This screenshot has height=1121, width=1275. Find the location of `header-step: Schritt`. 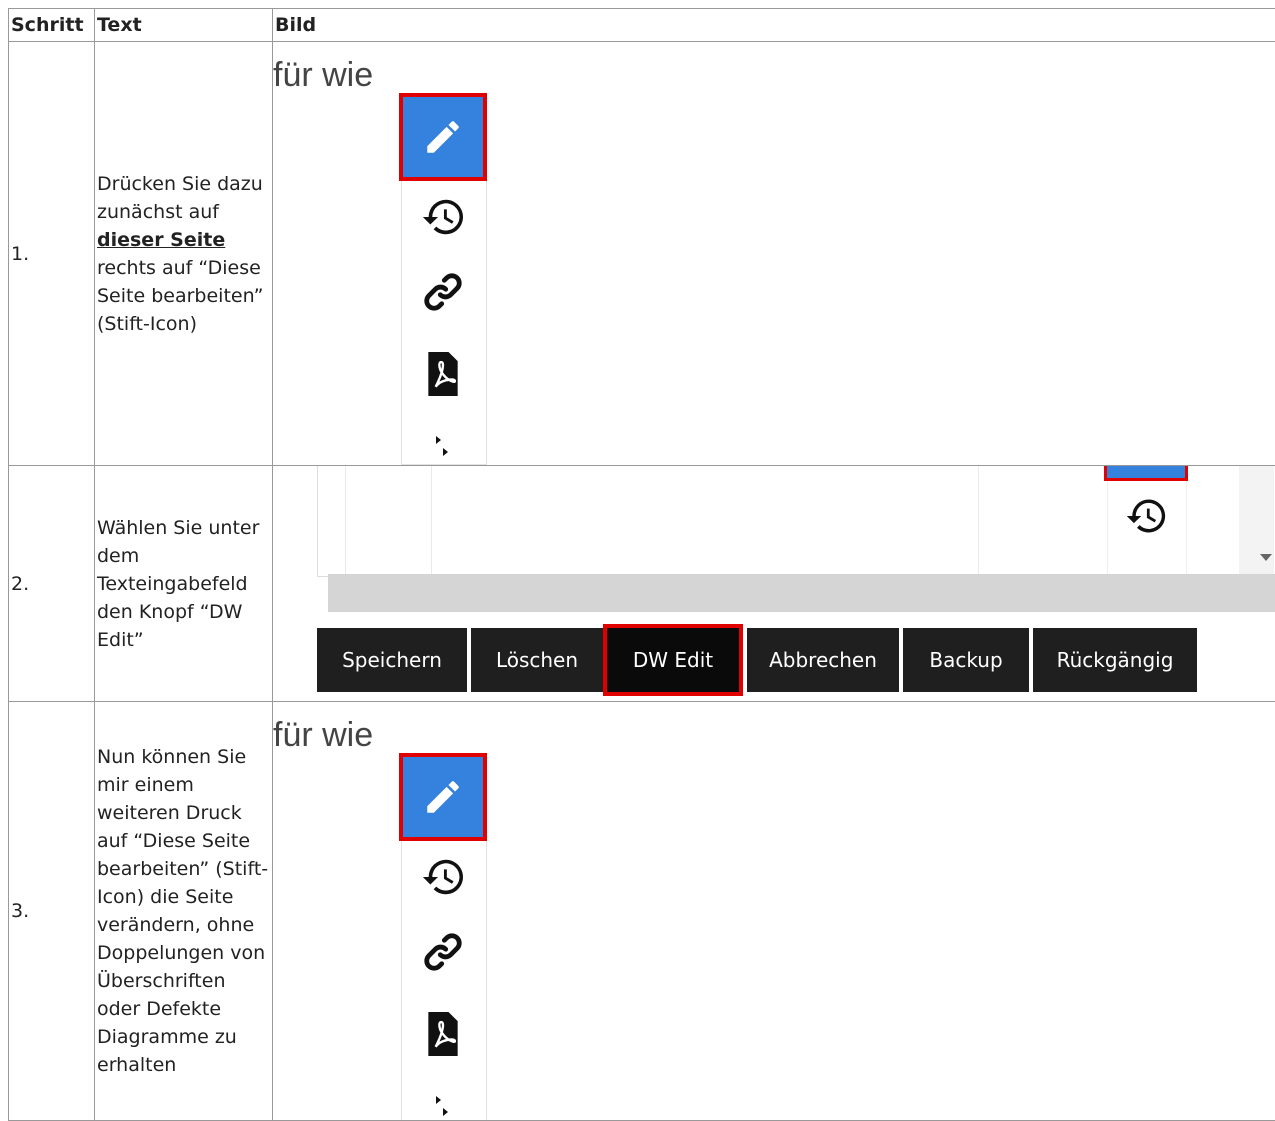

header-step: Schritt is located at coordinates (51, 25).